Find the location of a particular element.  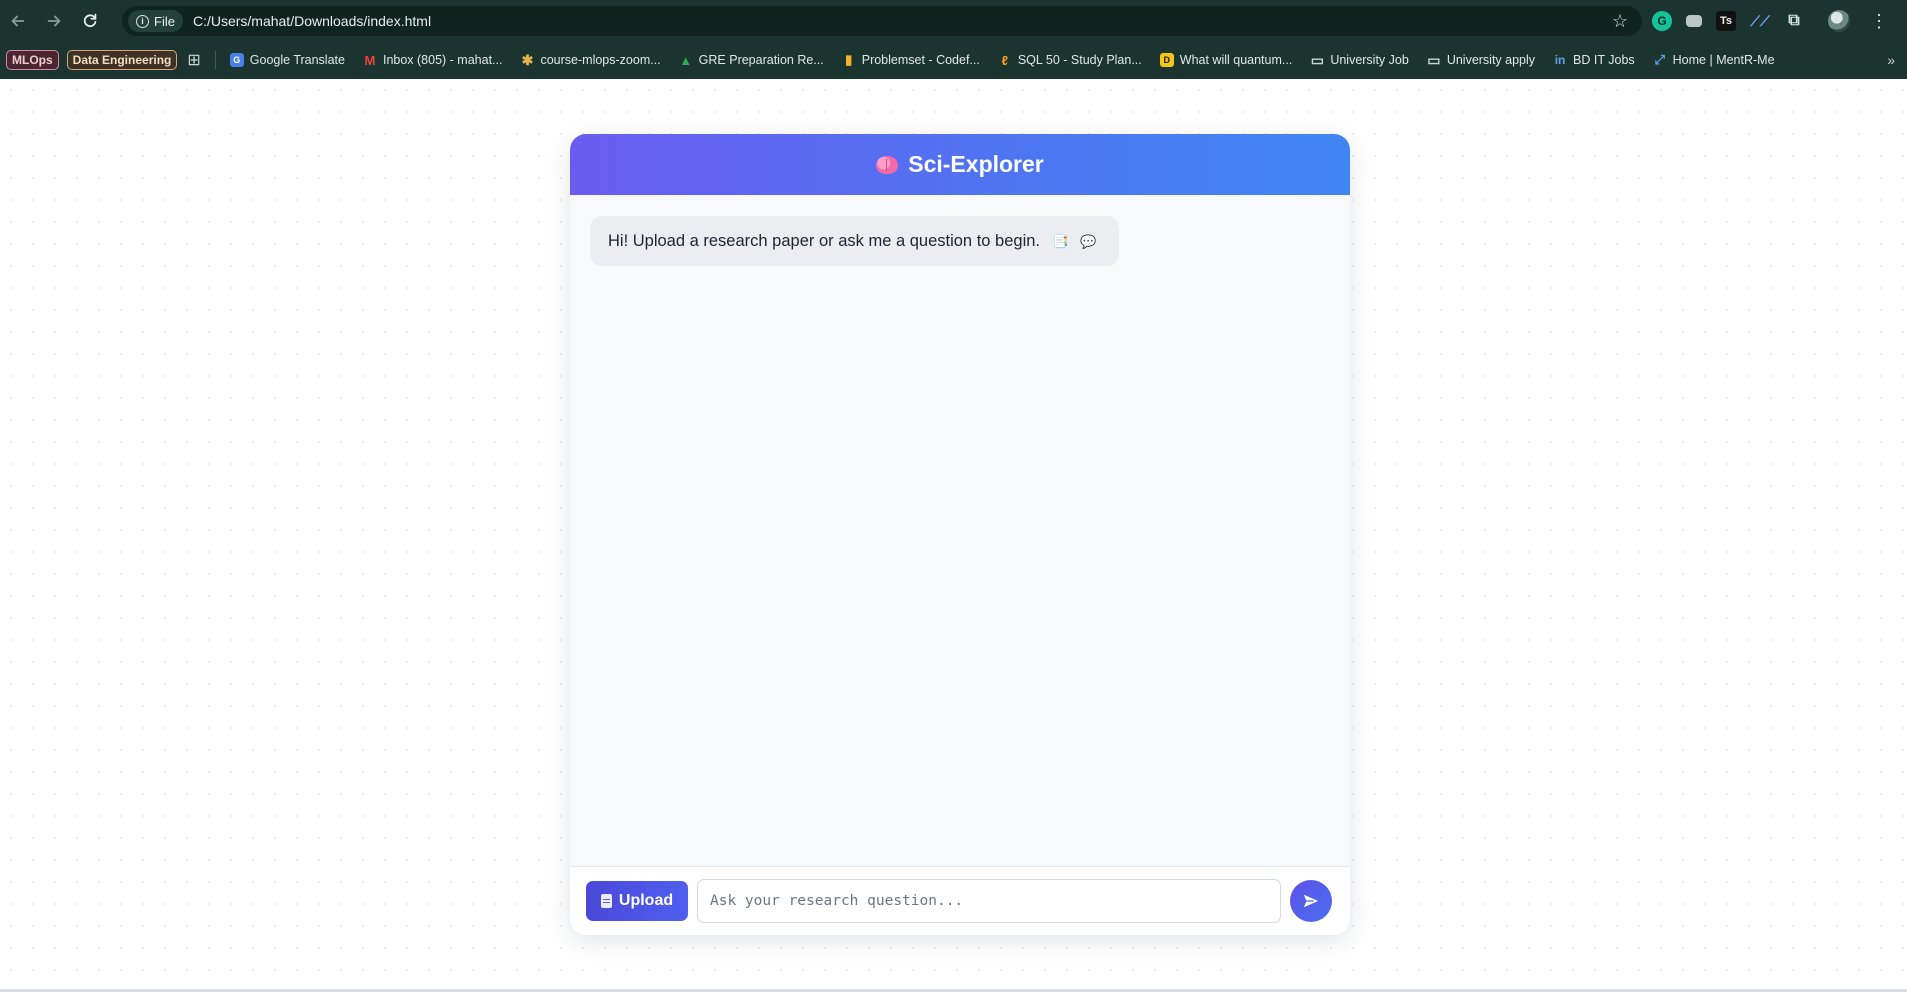

arrow-right-icon is located at coordinates (54, 21).